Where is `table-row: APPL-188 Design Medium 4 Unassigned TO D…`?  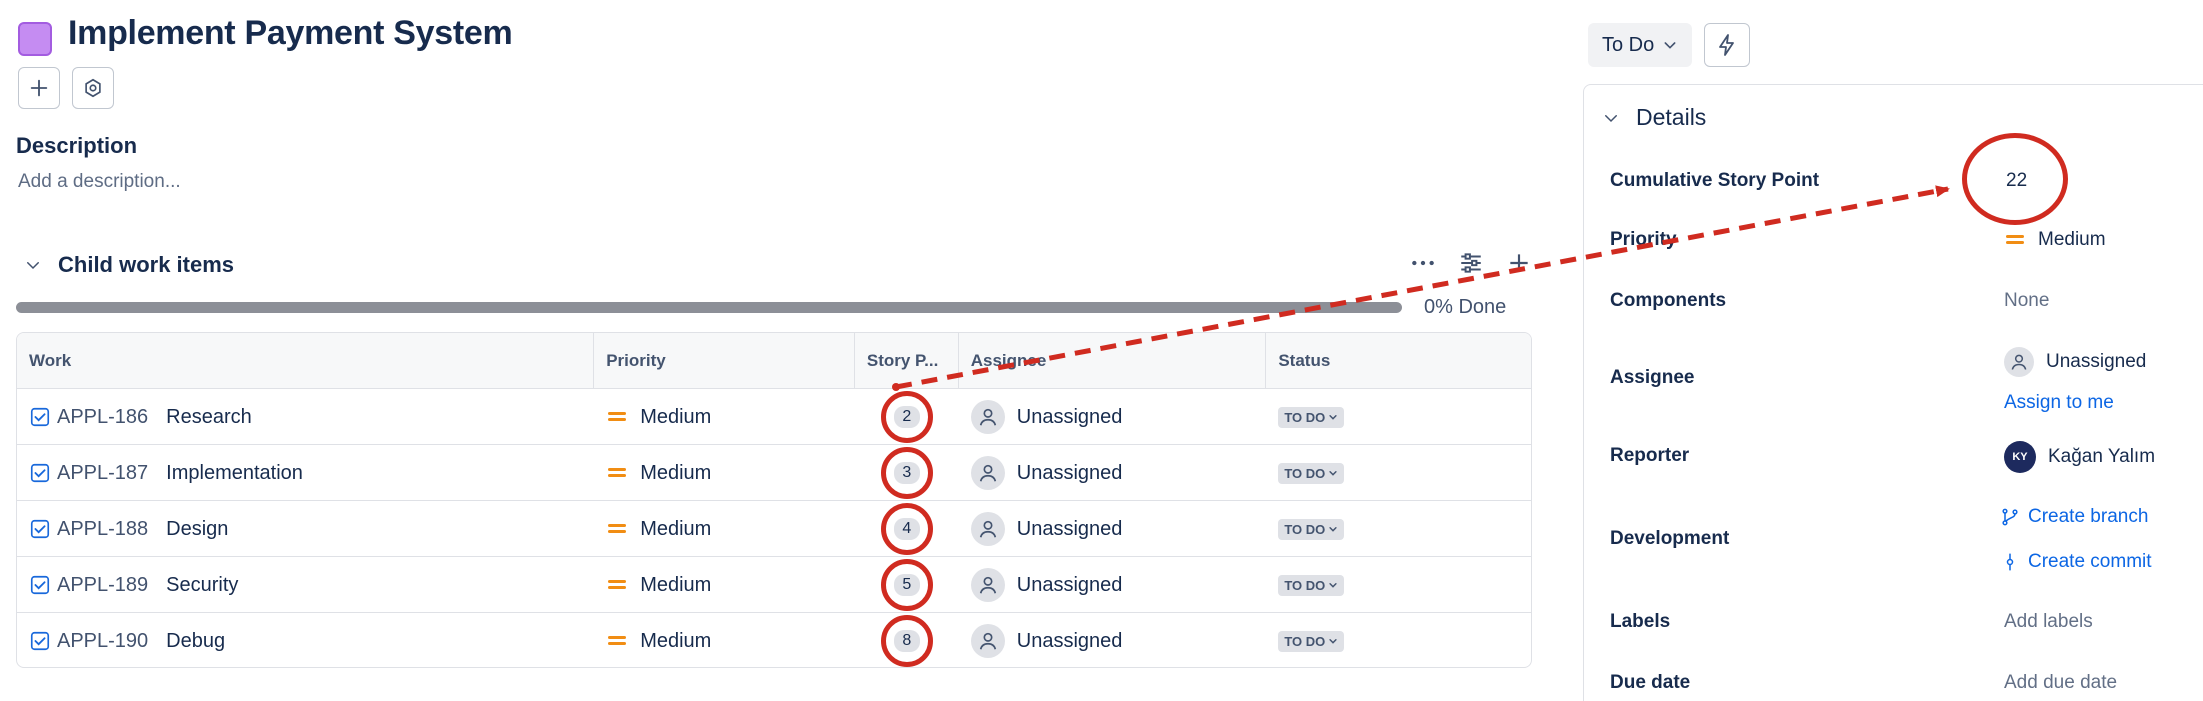
table-row: APPL-188 Design Medium 4 Unassigned TO D… is located at coordinates (774, 529).